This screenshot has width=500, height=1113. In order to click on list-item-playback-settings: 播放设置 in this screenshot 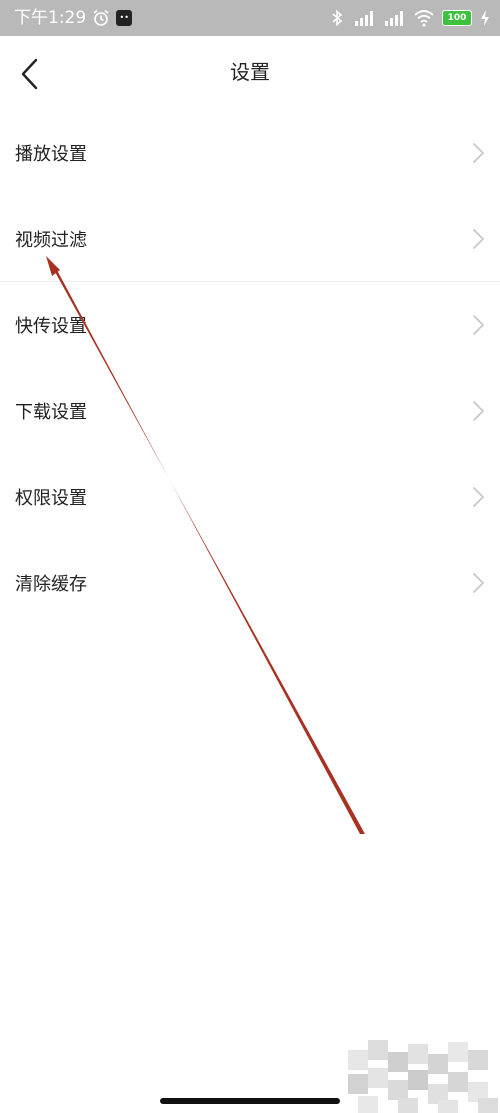, I will do `click(250, 153)`.